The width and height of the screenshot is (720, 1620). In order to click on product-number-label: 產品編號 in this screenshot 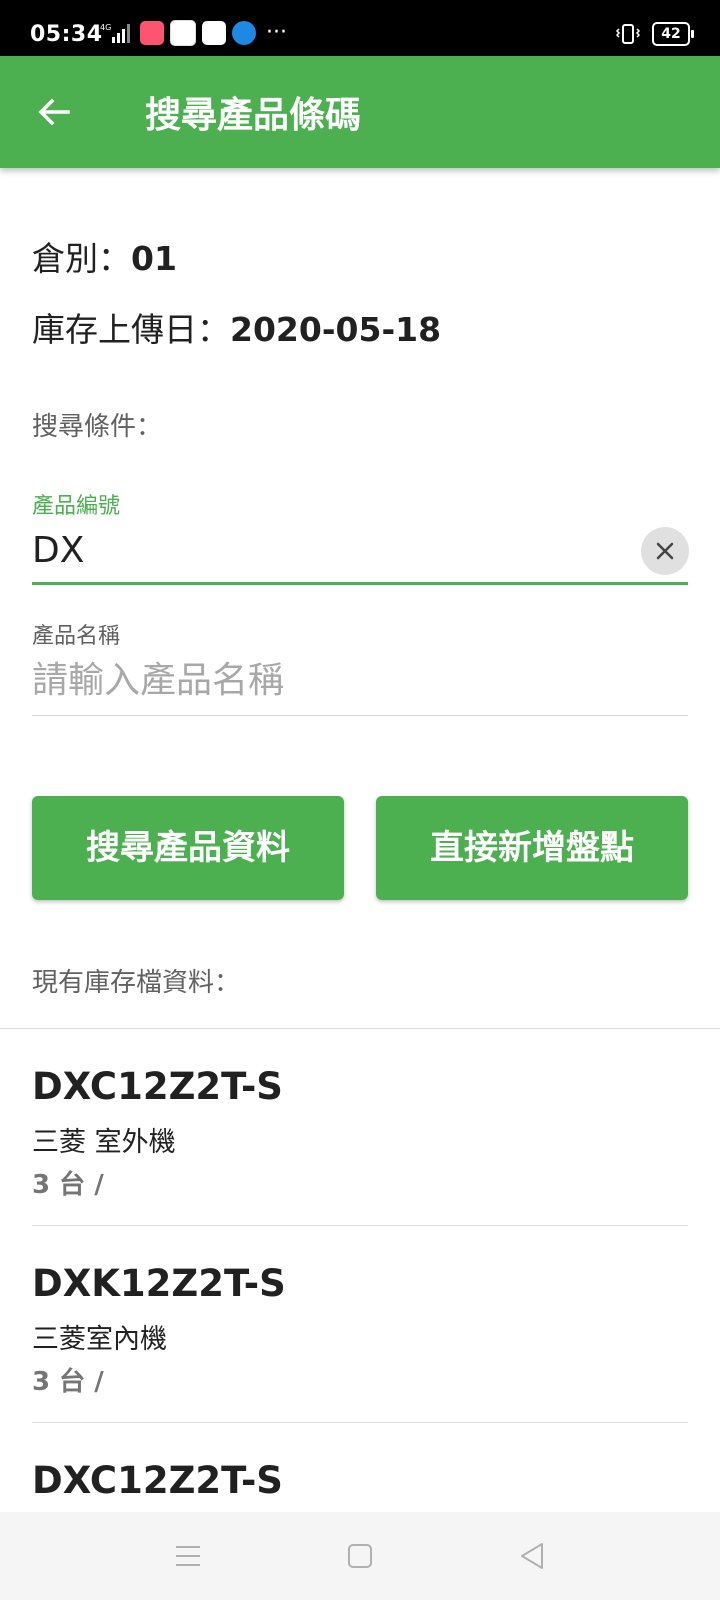, I will do `click(76, 506)`.